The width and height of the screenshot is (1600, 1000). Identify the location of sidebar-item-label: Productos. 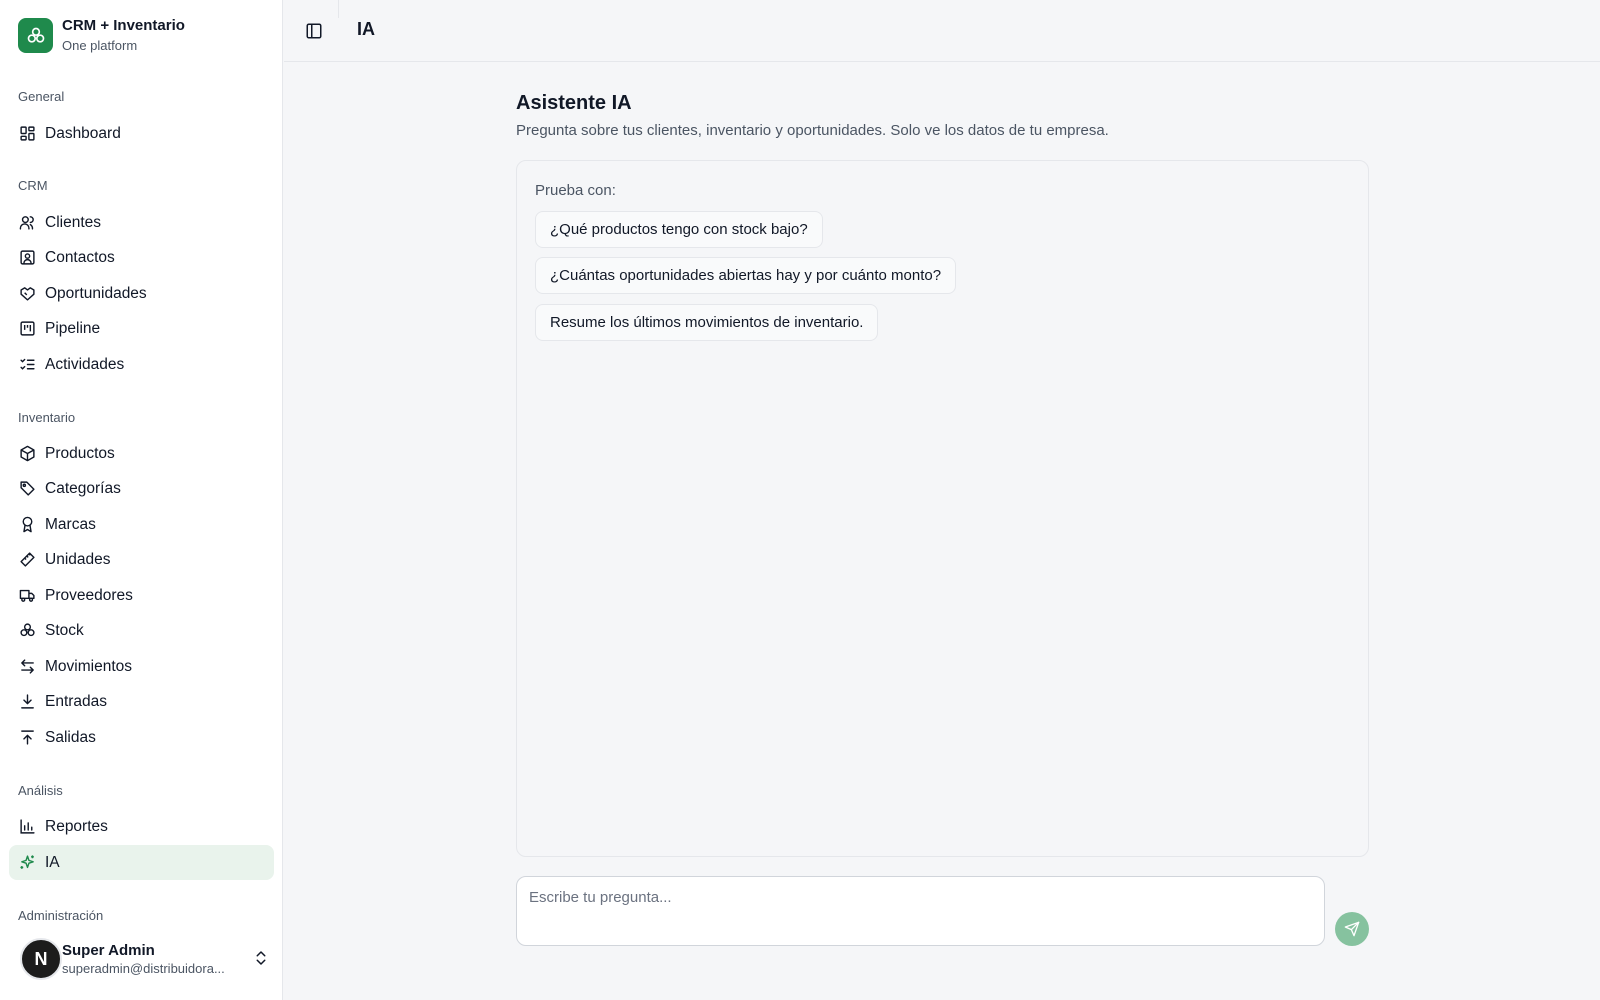
(80, 453).